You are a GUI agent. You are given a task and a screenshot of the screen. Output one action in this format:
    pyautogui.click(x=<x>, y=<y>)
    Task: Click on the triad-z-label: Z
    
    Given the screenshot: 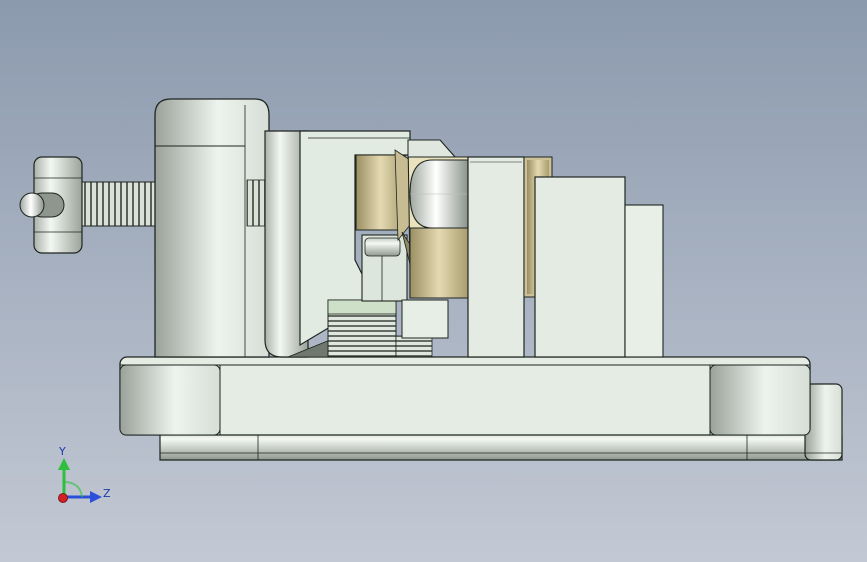 What is the action you would take?
    pyautogui.click(x=107, y=493)
    